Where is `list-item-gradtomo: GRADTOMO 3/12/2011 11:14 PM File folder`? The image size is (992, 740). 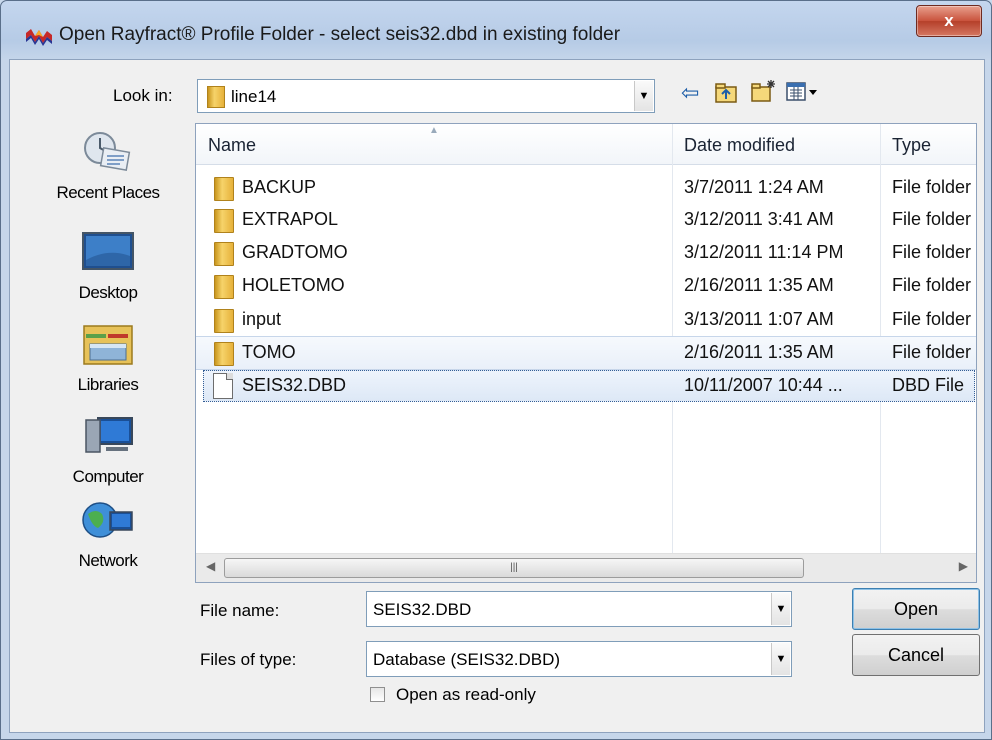 list-item-gradtomo: GRADTOMO 3/12/2011 11:14 PM File folder is located at coordinates (586, 253).